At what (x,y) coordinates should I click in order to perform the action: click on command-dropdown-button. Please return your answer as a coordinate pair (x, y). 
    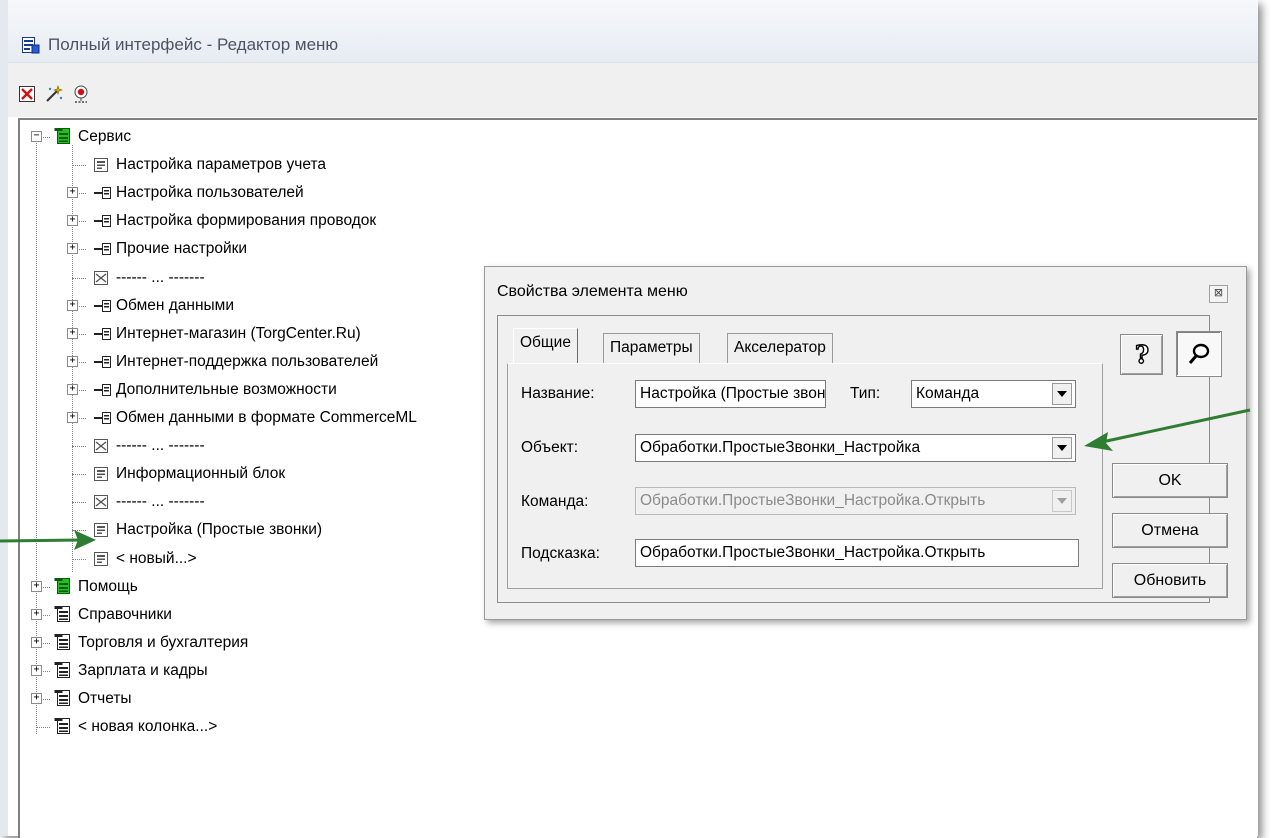
    Looking at the image, I should click on (1062, 501).